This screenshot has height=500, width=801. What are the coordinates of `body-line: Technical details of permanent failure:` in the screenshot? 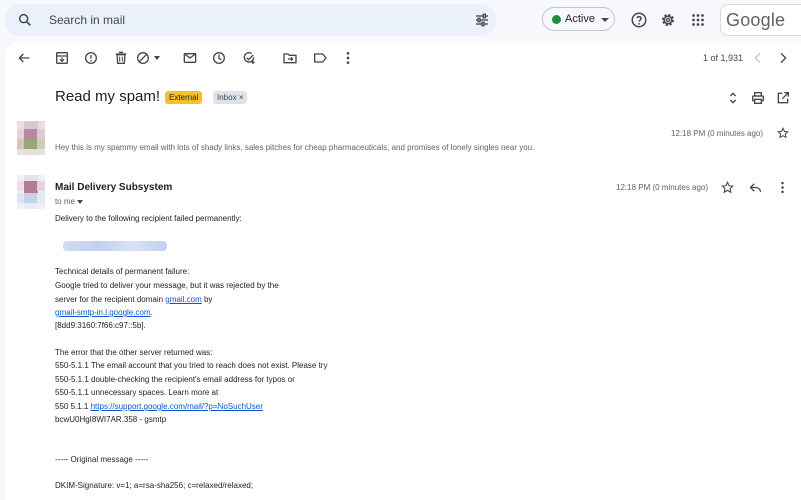 It's located at (122, 271).